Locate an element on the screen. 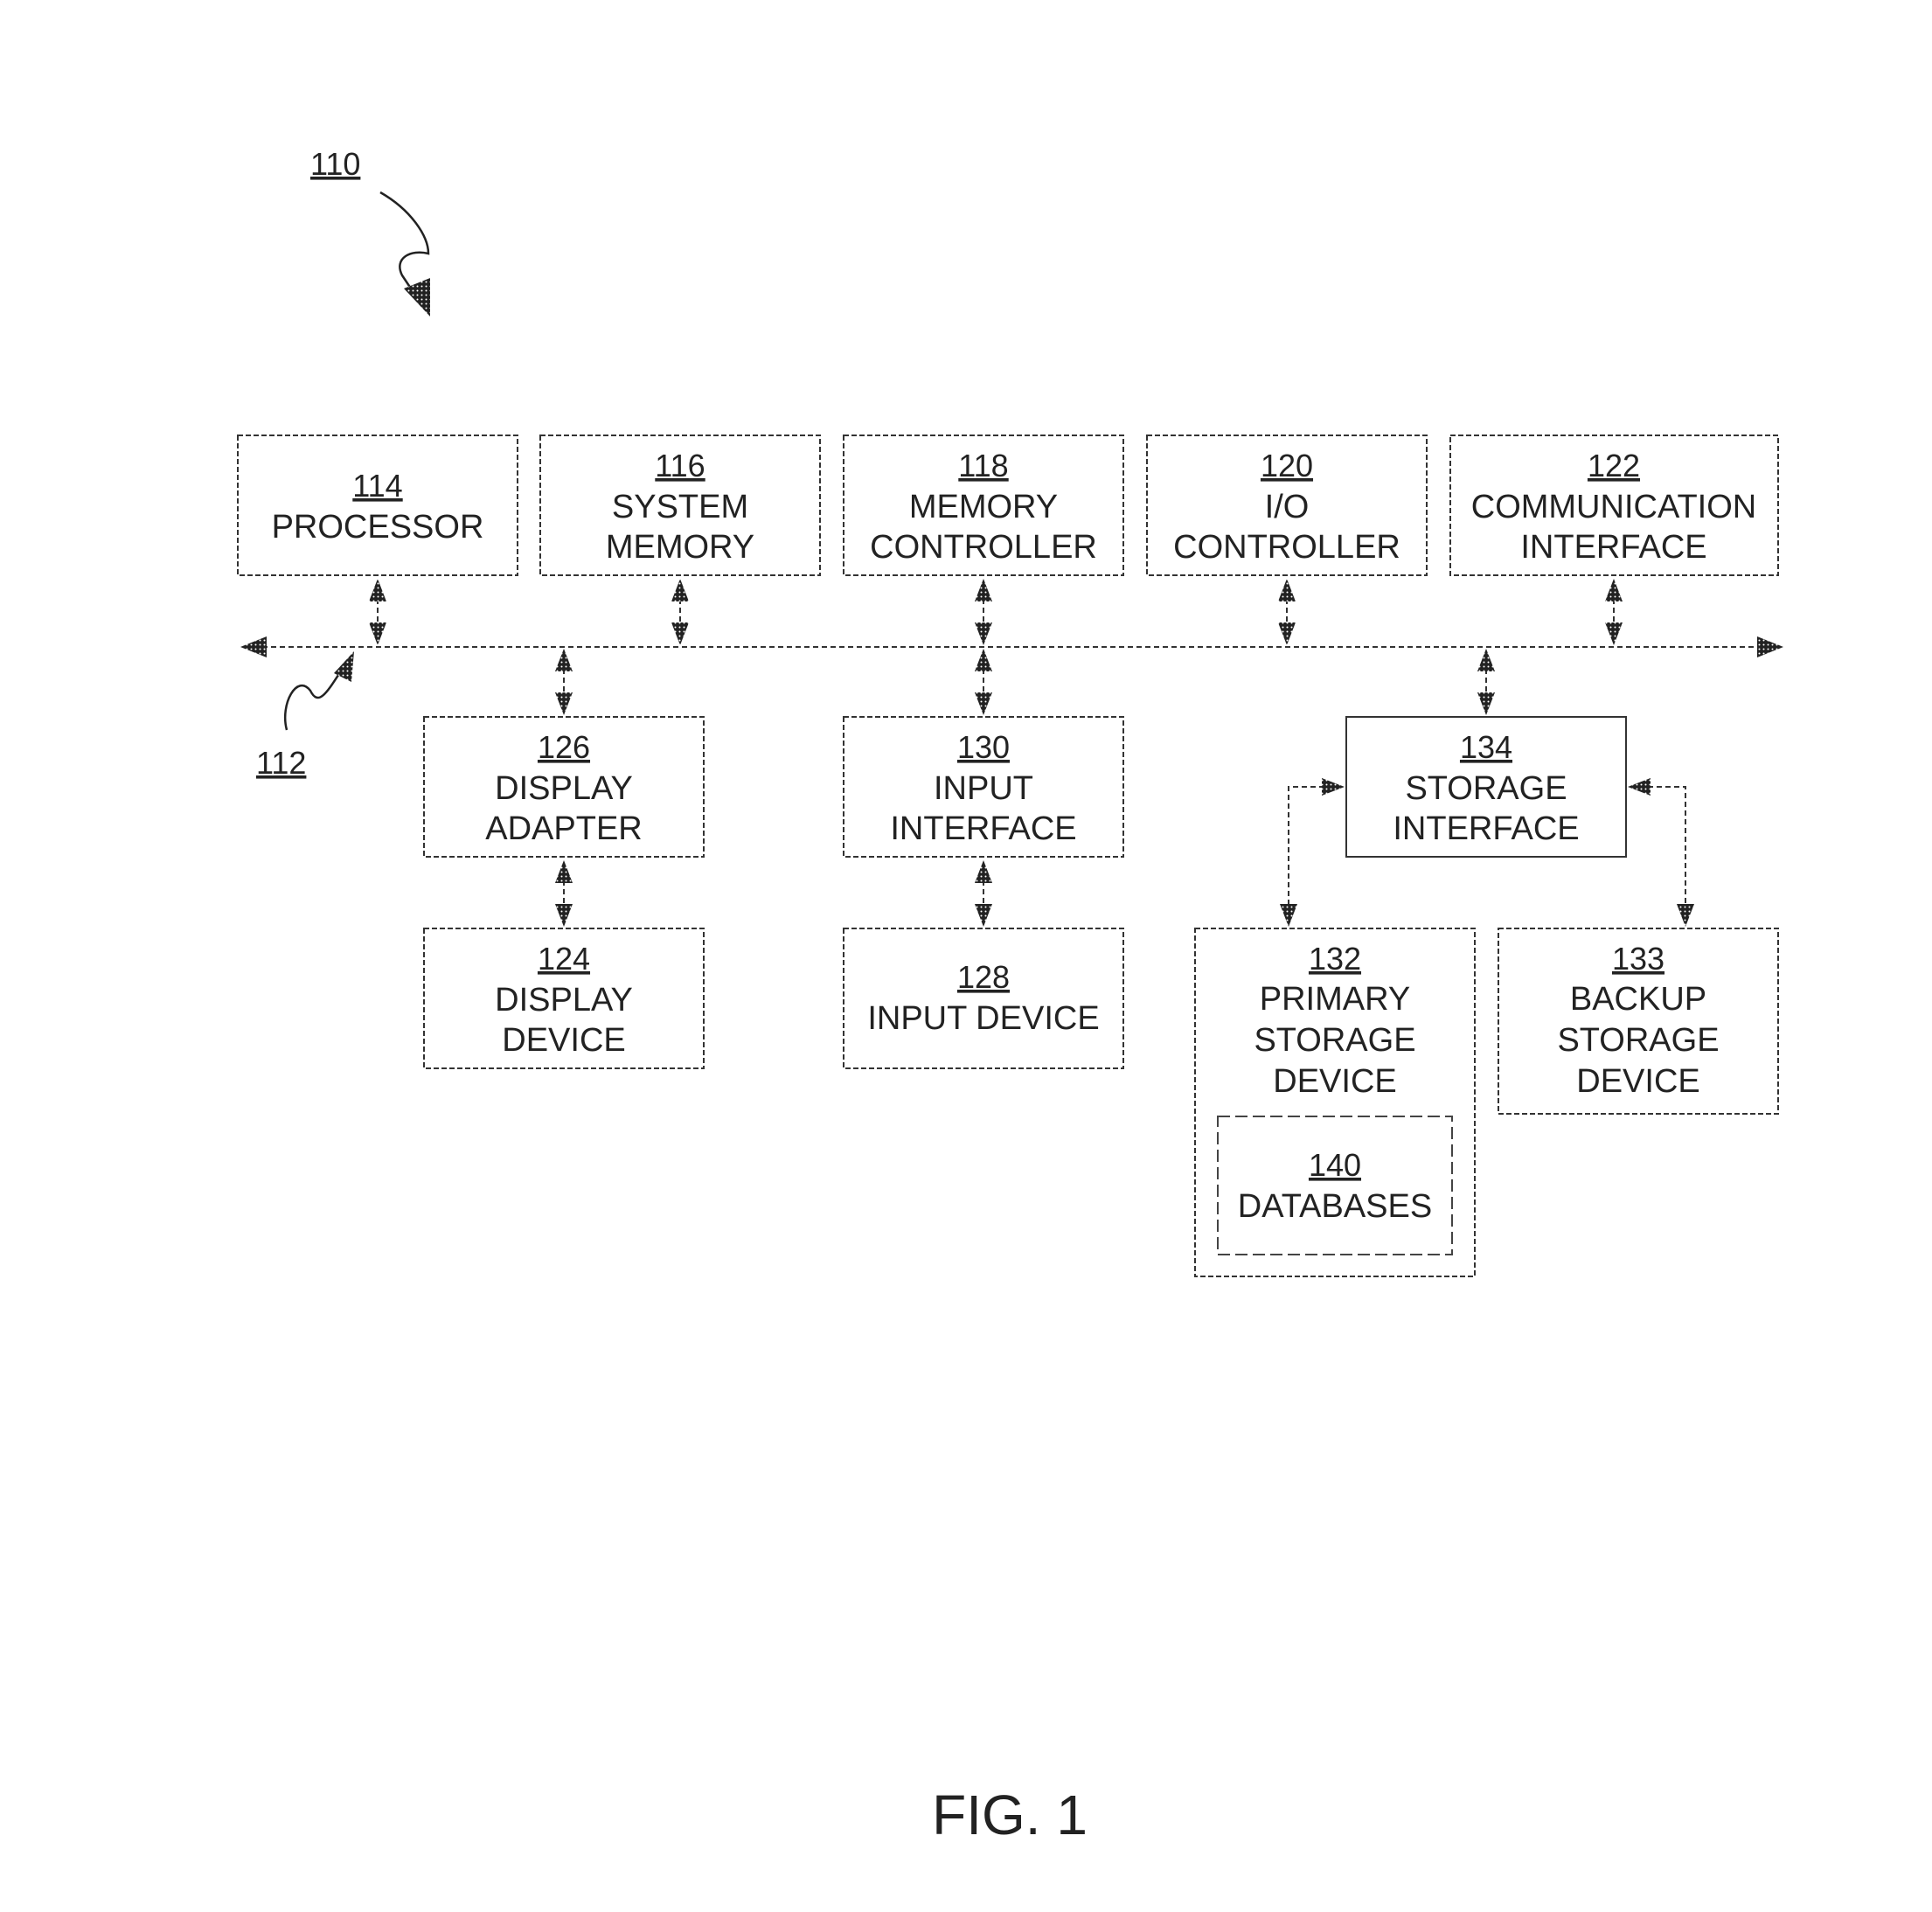  svg-text: PROCESSOR is located at coordinates (378, 527).